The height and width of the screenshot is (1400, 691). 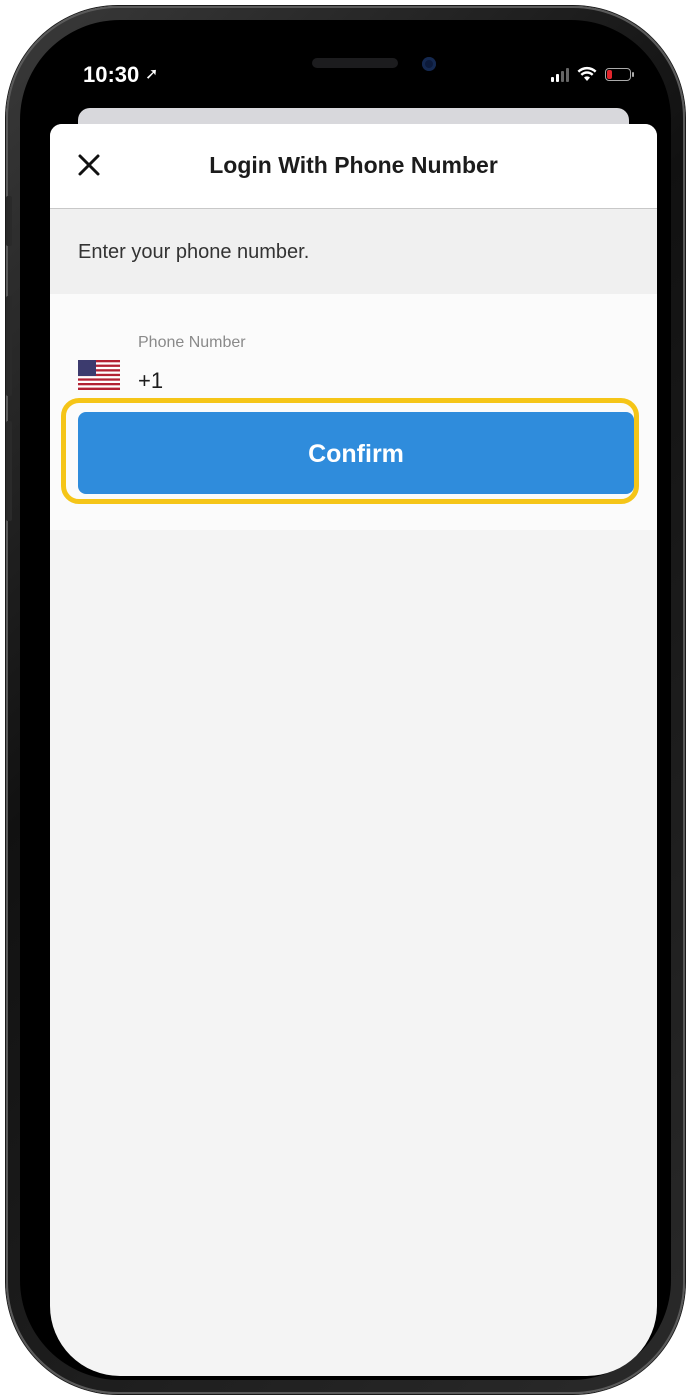 I want to click on status-time: 10:30, so click(x=111, y=74).